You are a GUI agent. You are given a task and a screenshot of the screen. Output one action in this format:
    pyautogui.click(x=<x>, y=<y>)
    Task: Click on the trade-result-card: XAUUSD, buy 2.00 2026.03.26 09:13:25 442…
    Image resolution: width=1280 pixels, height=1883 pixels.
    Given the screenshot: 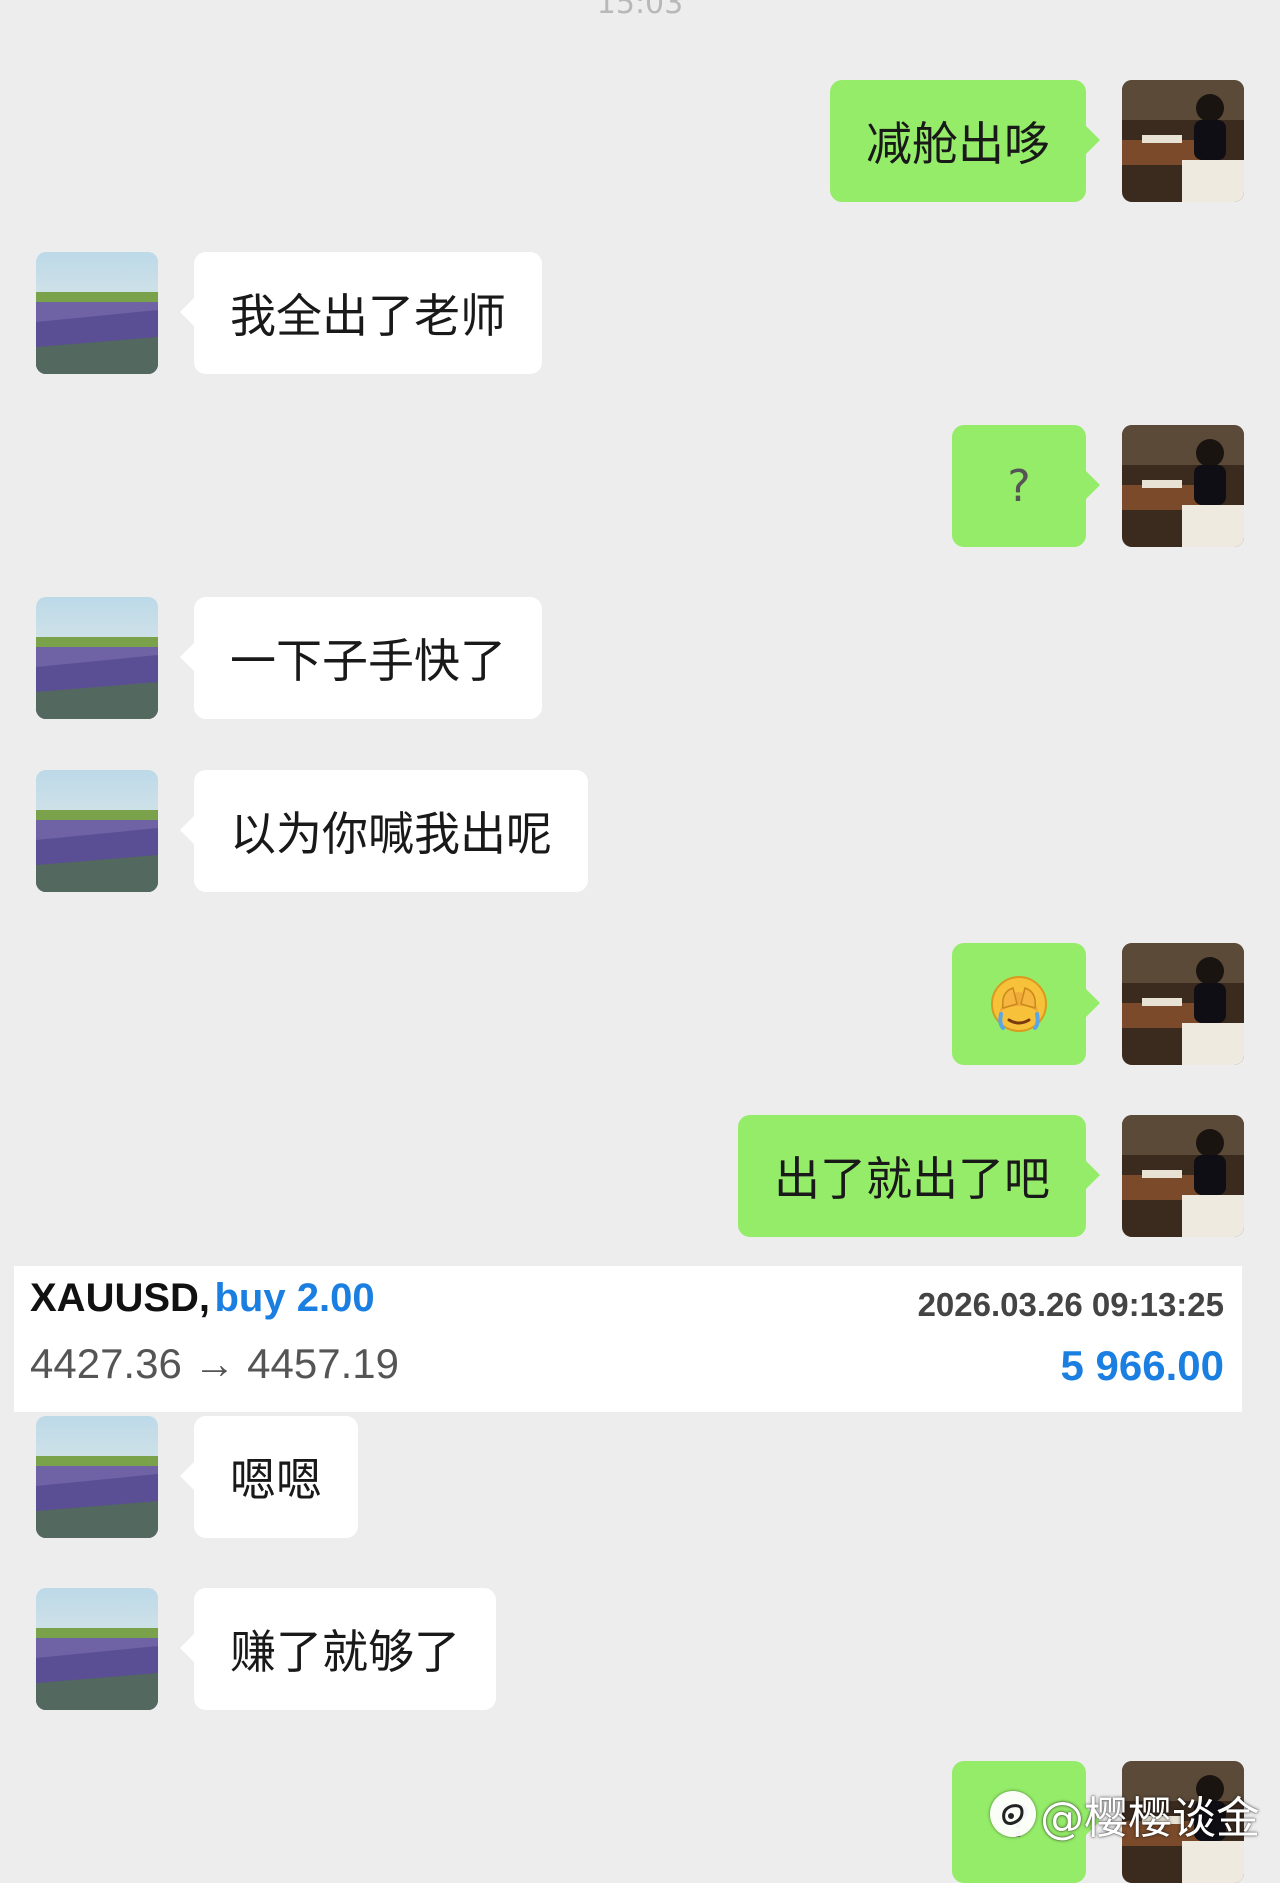 What is the action you would take?
    pyautogui.click(x=628, y=1339)
    